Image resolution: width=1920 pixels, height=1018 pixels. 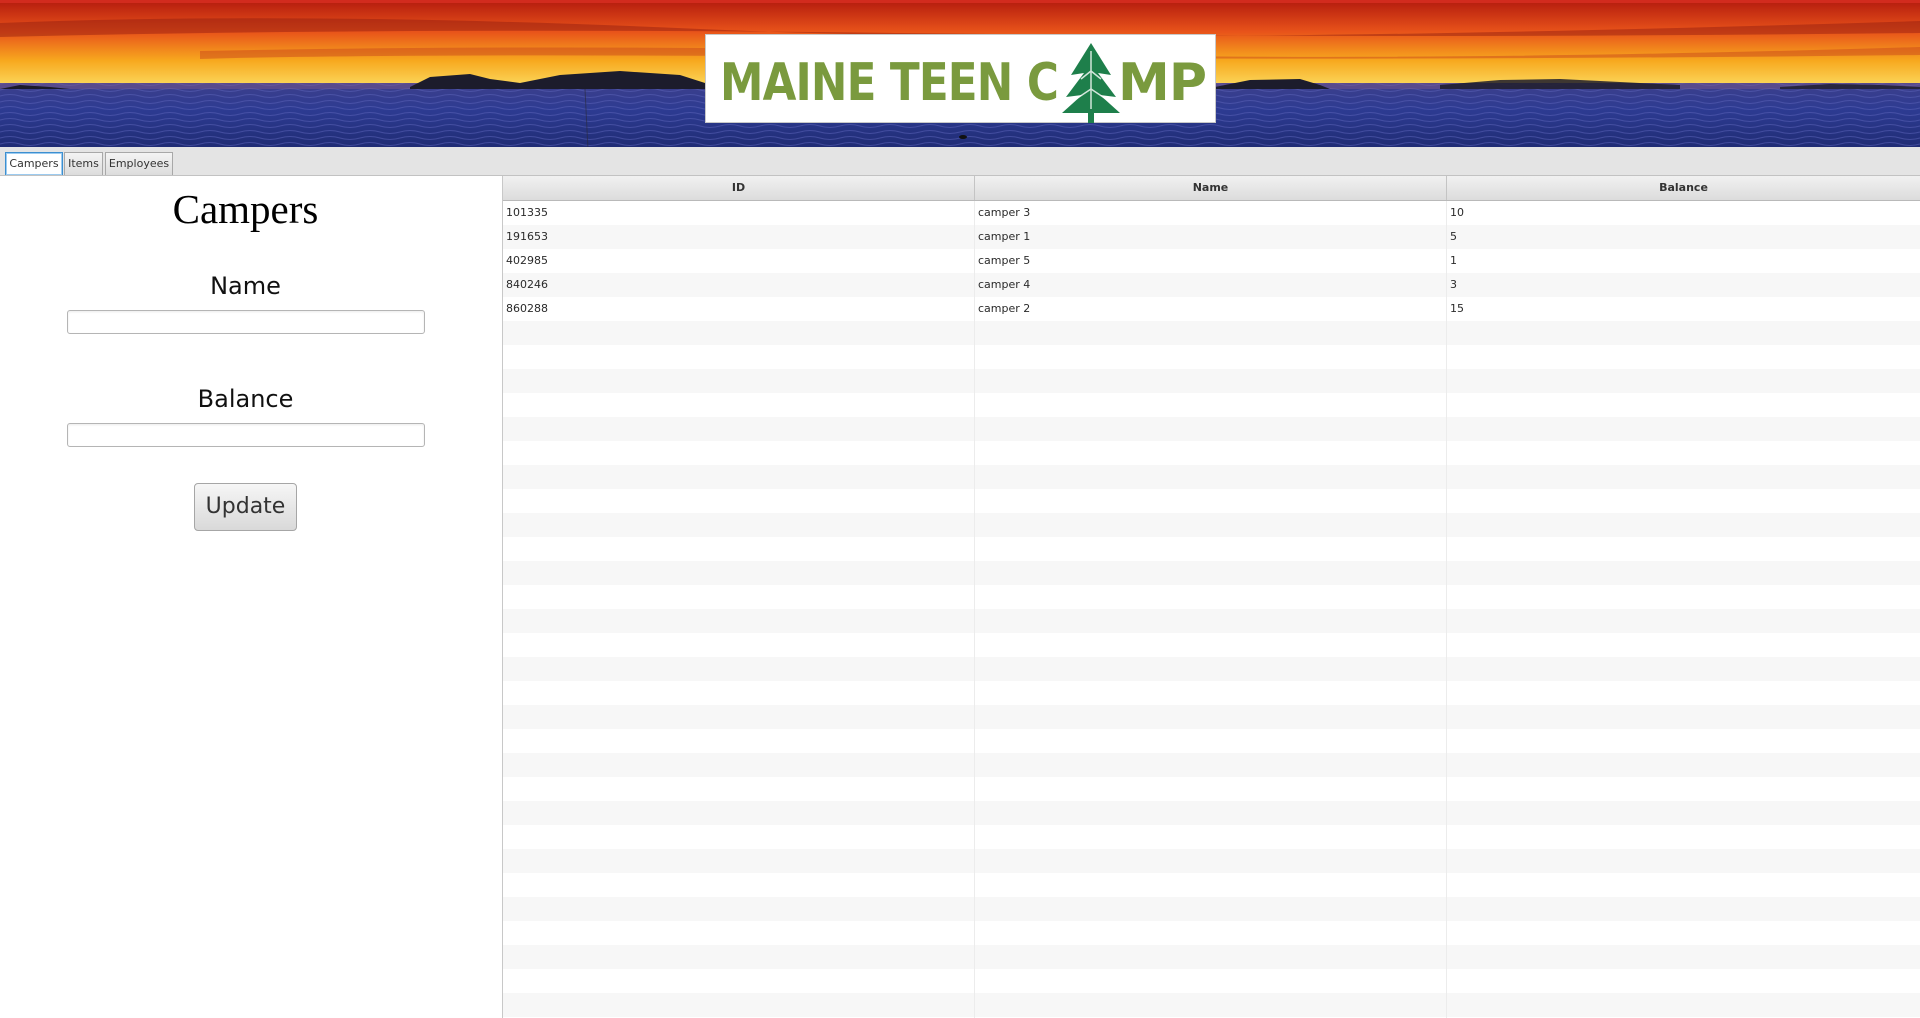 What do you see at coordinates (1162, 83) in the screenshot?
I see `svg-text: MP` at bounding box center [1162, 83].